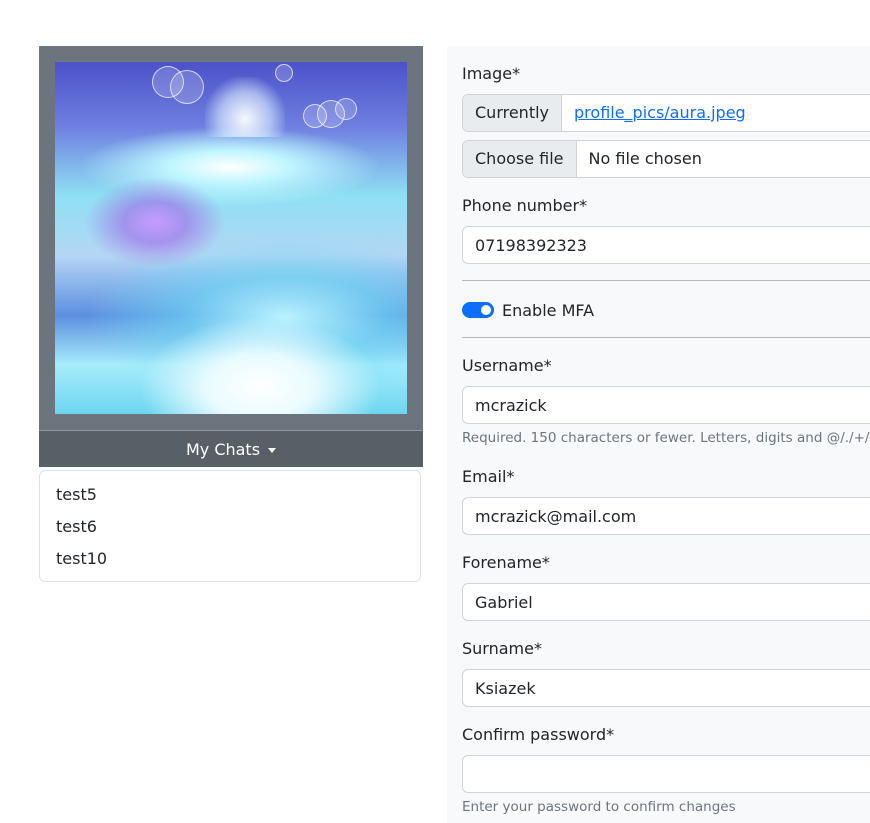 This screenshot has height=823, width=870. I want to click on forename-label: Forename*, so click(506, 562).